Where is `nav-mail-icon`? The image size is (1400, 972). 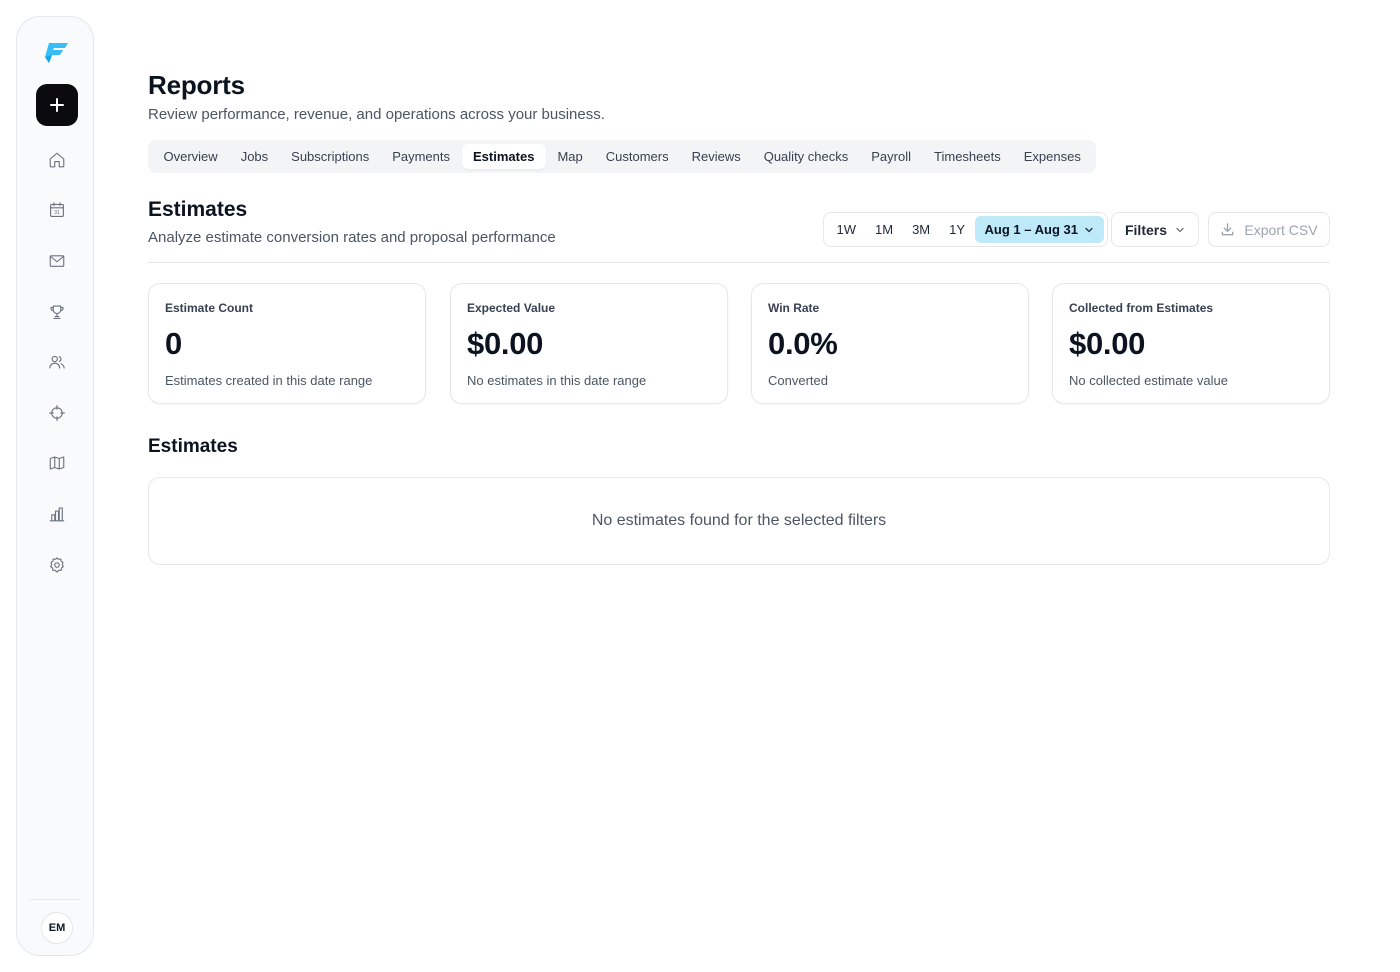 nav-mail-icon is located at coordinates (57, 261).